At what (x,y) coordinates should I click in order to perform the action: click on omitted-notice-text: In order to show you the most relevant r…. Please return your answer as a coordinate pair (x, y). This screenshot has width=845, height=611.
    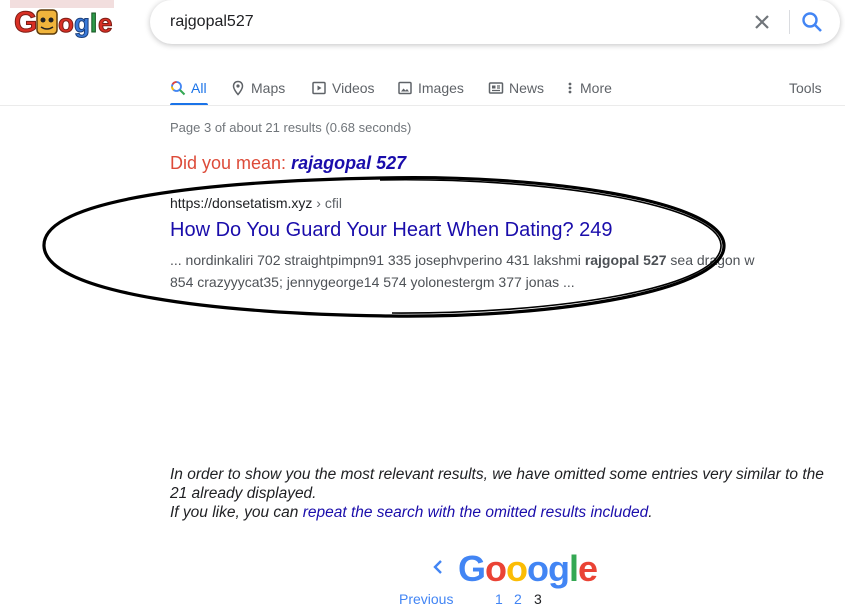
    Looking at the image, I should click on (497, 484).